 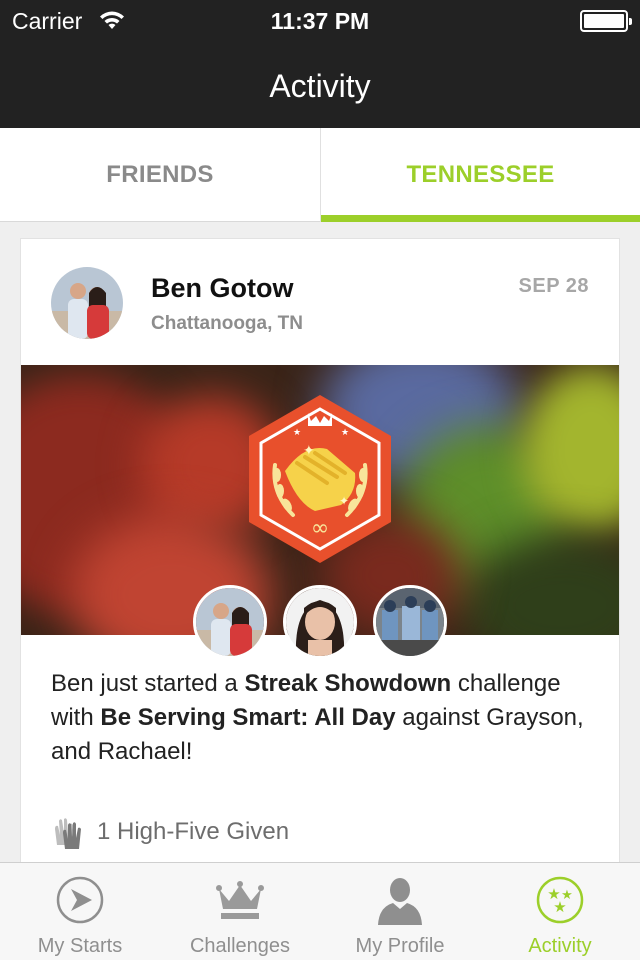 I want to click on story-text: Ben just started a, so click(x=148, y=683).